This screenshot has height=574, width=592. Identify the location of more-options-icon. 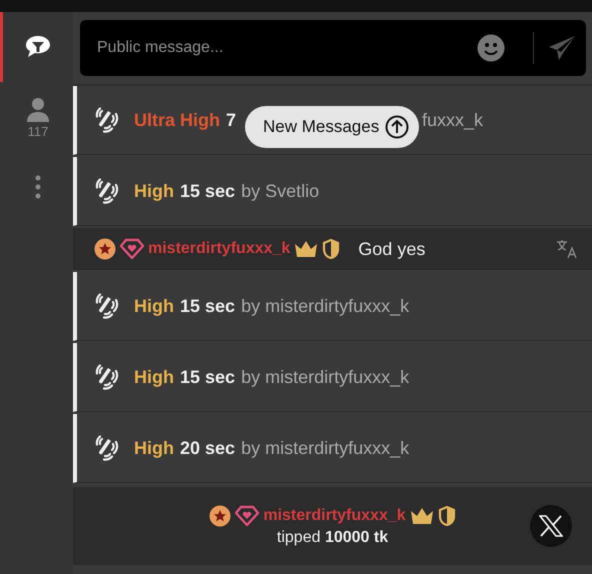
(38, 187).